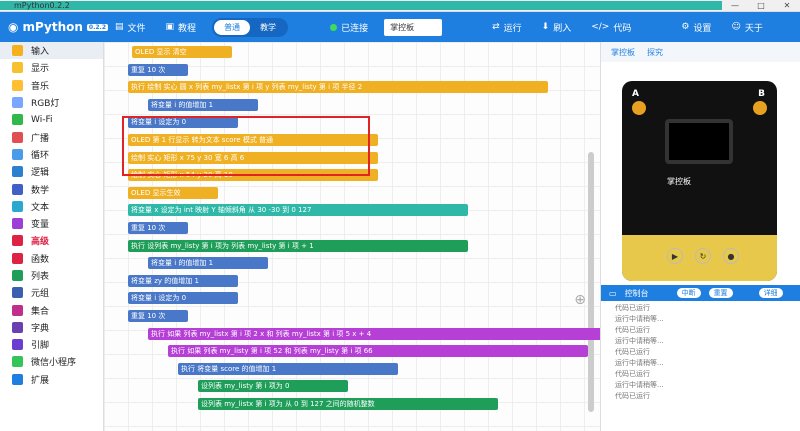  Describe the element at coordinates (688, 293) in the screenshot. I see `interrupt-button: 中断` at that location.